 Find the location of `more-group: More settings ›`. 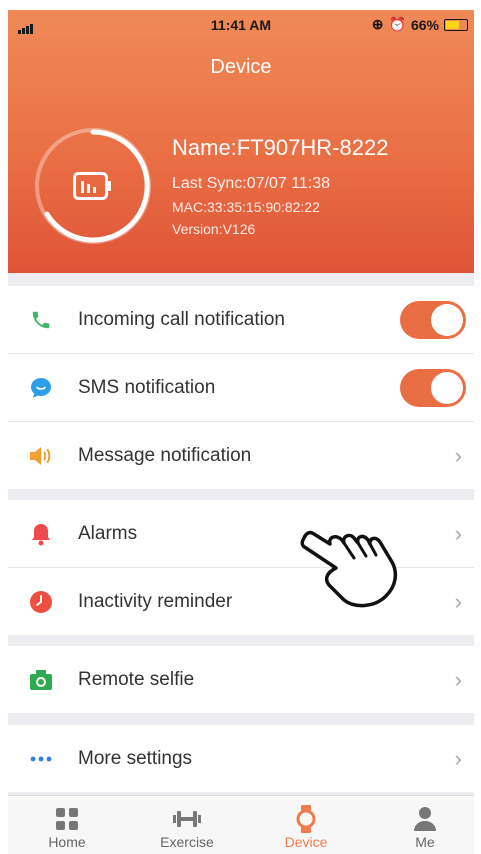

more-group: More settings › is located at coordinates (241, 758).